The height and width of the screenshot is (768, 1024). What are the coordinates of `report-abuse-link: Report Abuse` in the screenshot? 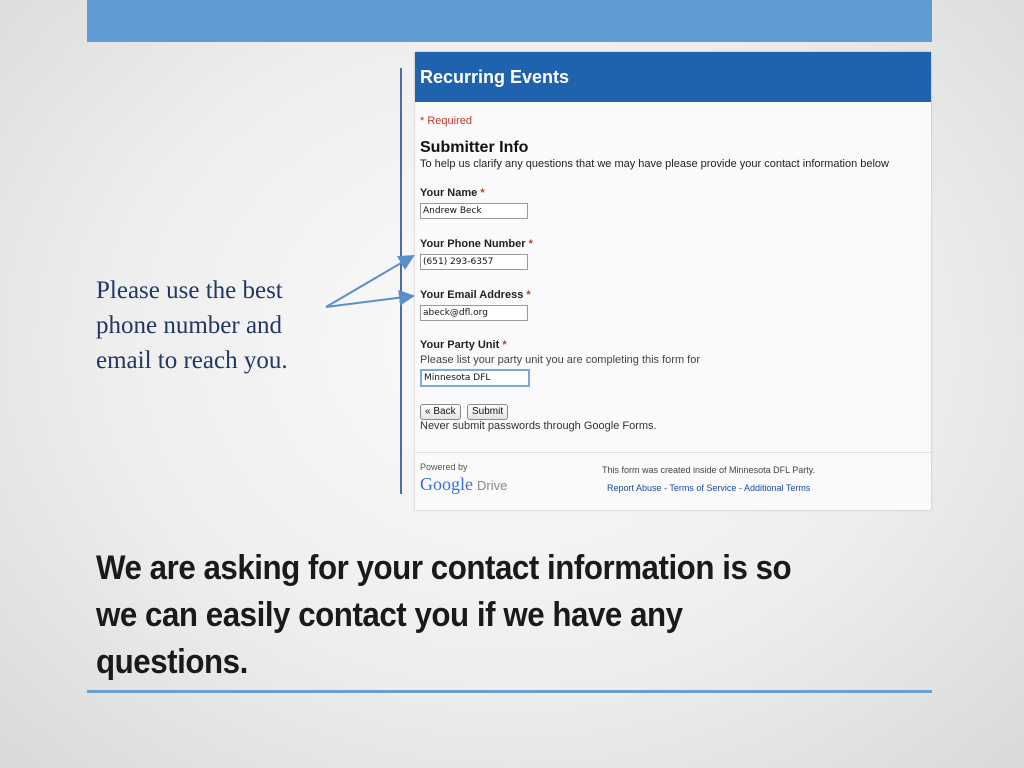 It's located at (634, 488).